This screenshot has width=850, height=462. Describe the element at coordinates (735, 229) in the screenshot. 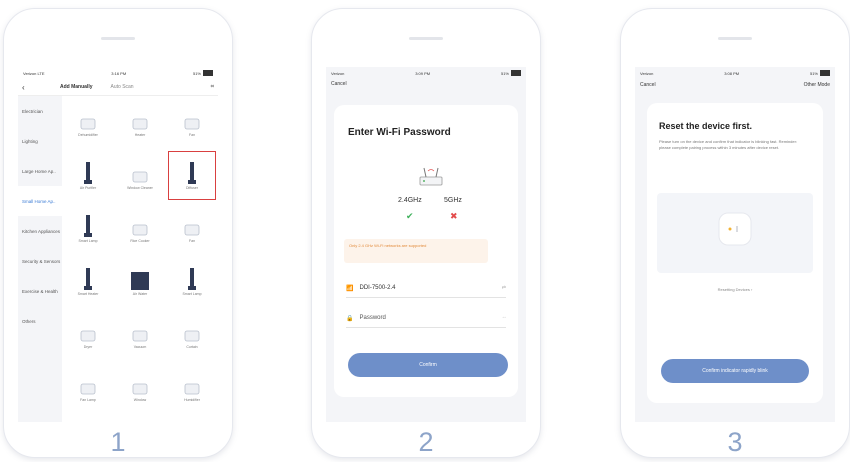

I see `smart-plug-icon` at that location.